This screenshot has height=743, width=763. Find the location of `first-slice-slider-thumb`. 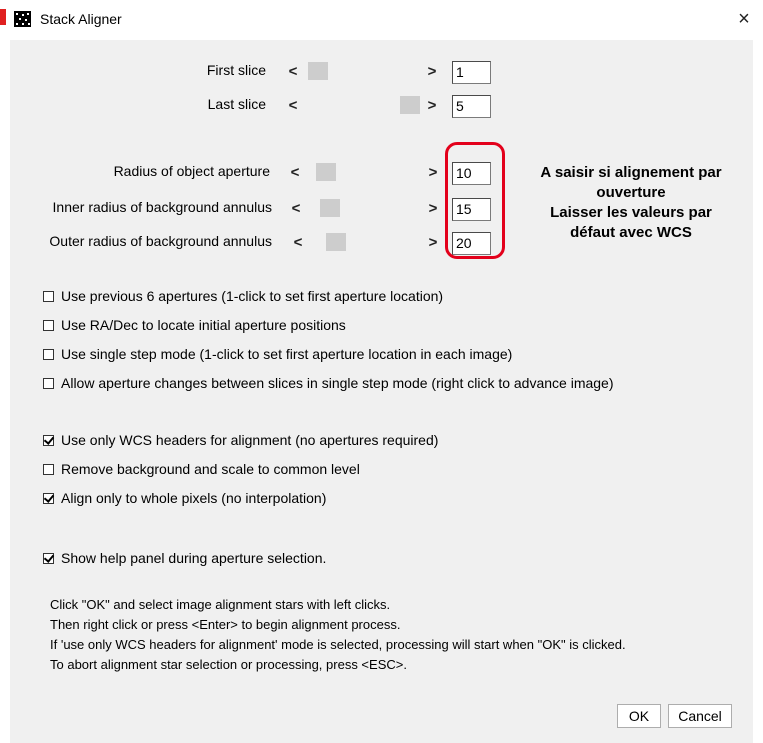

first-slice-slider-thumb is located at coordinates (318, 71).